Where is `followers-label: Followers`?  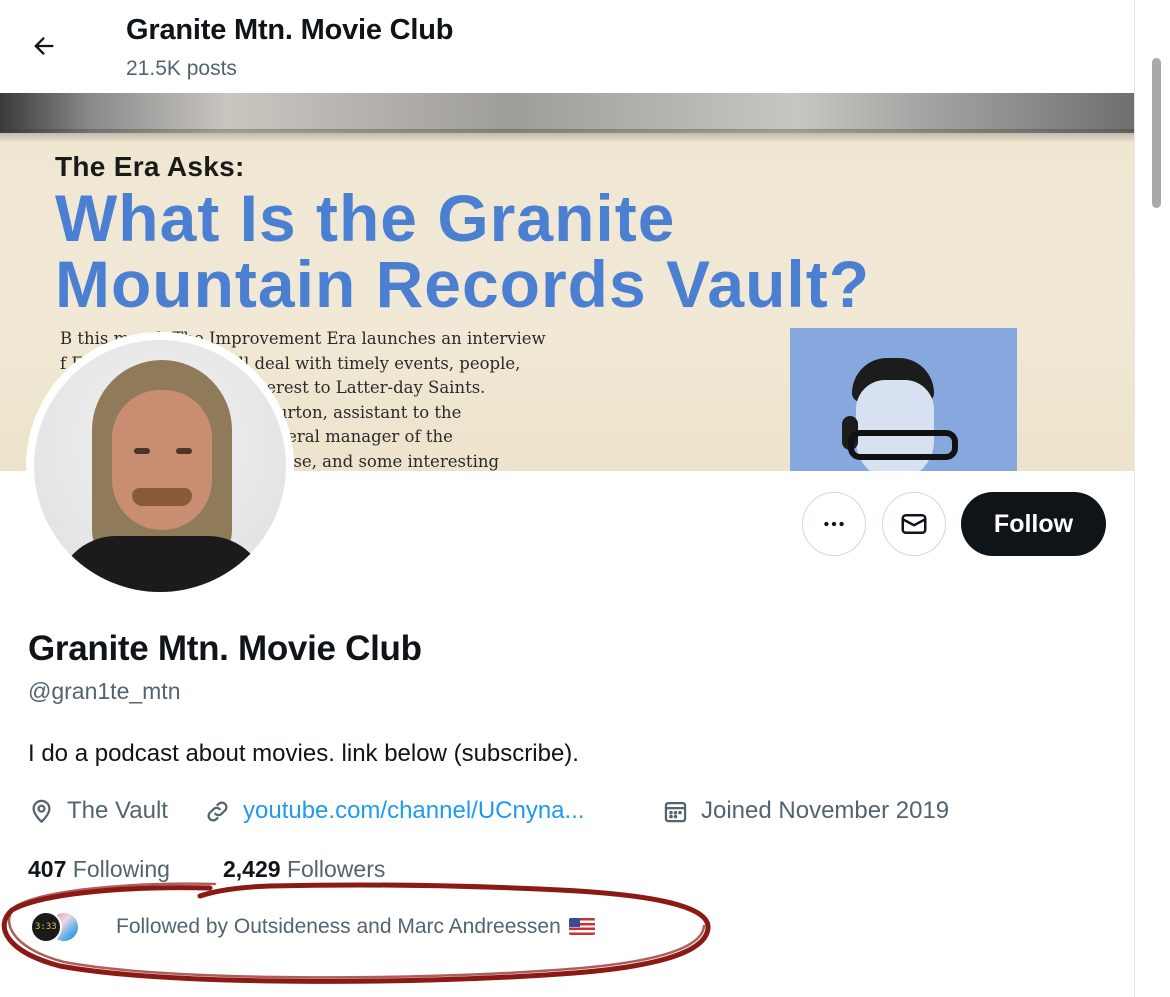 followers-label: Followers is located at coordinates (336, 869).